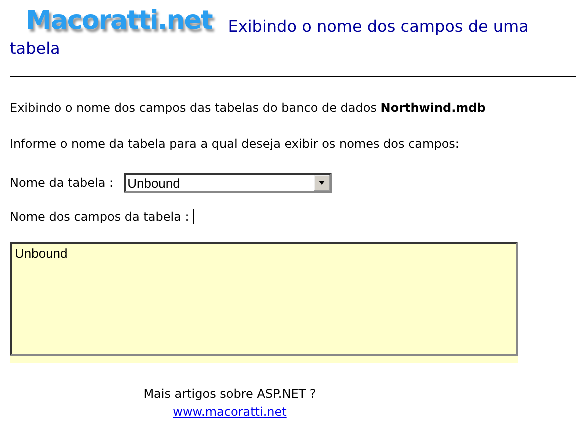 The height and width of the screenshot is (442, 578). What do you see at coordinates (230, 412) in the screenshot?
I see `site-link: www.macoratti.net` at bounding box center [230, 412].